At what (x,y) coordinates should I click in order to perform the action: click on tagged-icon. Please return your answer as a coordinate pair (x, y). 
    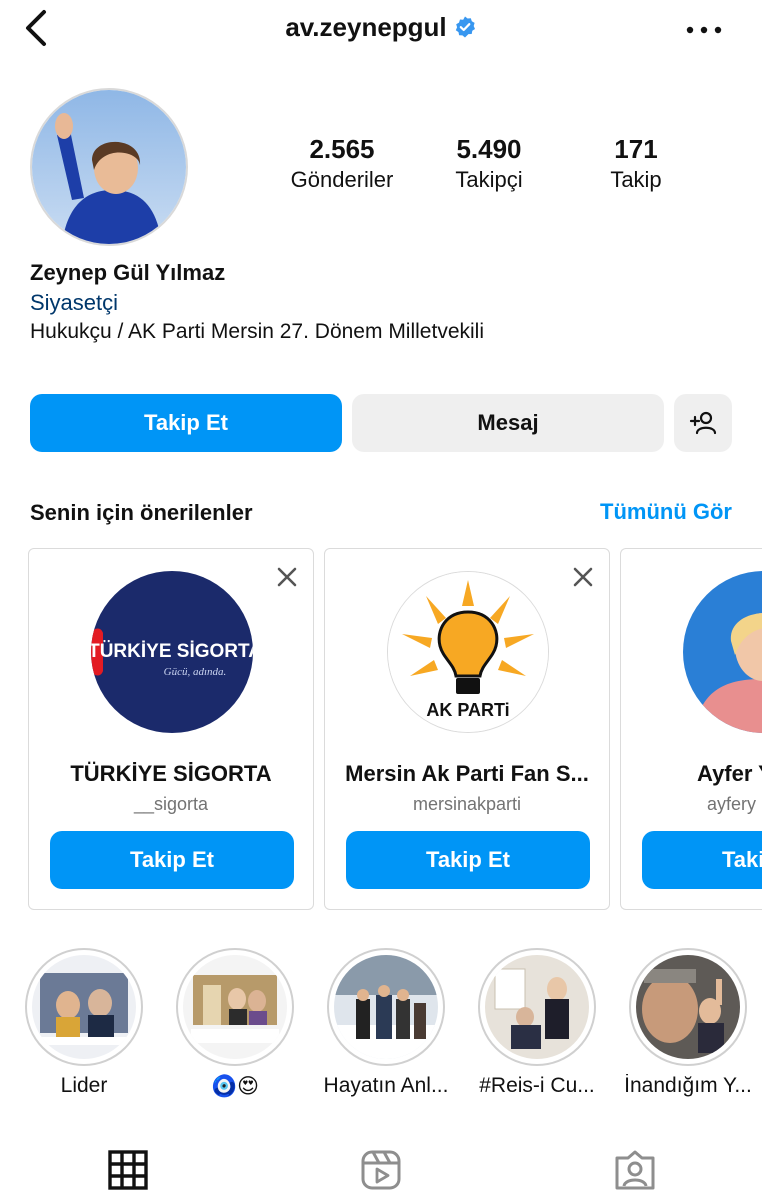
    Looking at the image, I should click on (635, 1170).